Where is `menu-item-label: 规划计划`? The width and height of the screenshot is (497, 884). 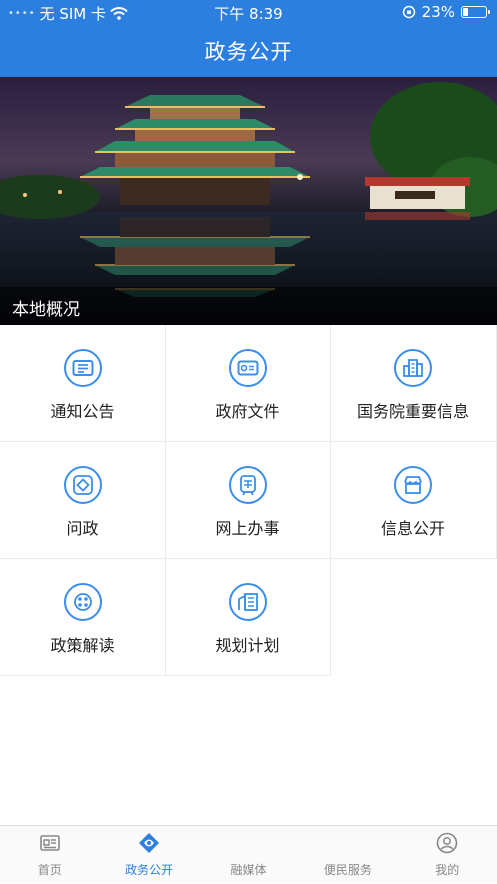
menu-item-label: 规划计划 is located at coordinates (247, 645).